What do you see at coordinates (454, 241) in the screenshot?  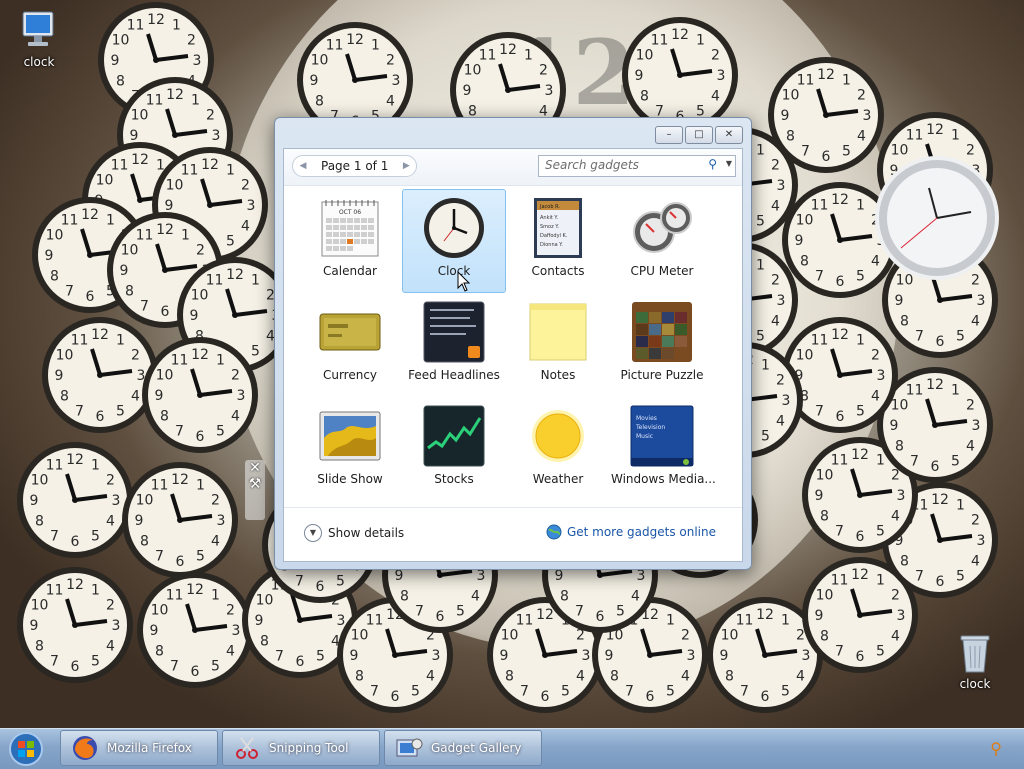 I see `gadget-tile-clock: Clock` at bounding box center [454, 241].